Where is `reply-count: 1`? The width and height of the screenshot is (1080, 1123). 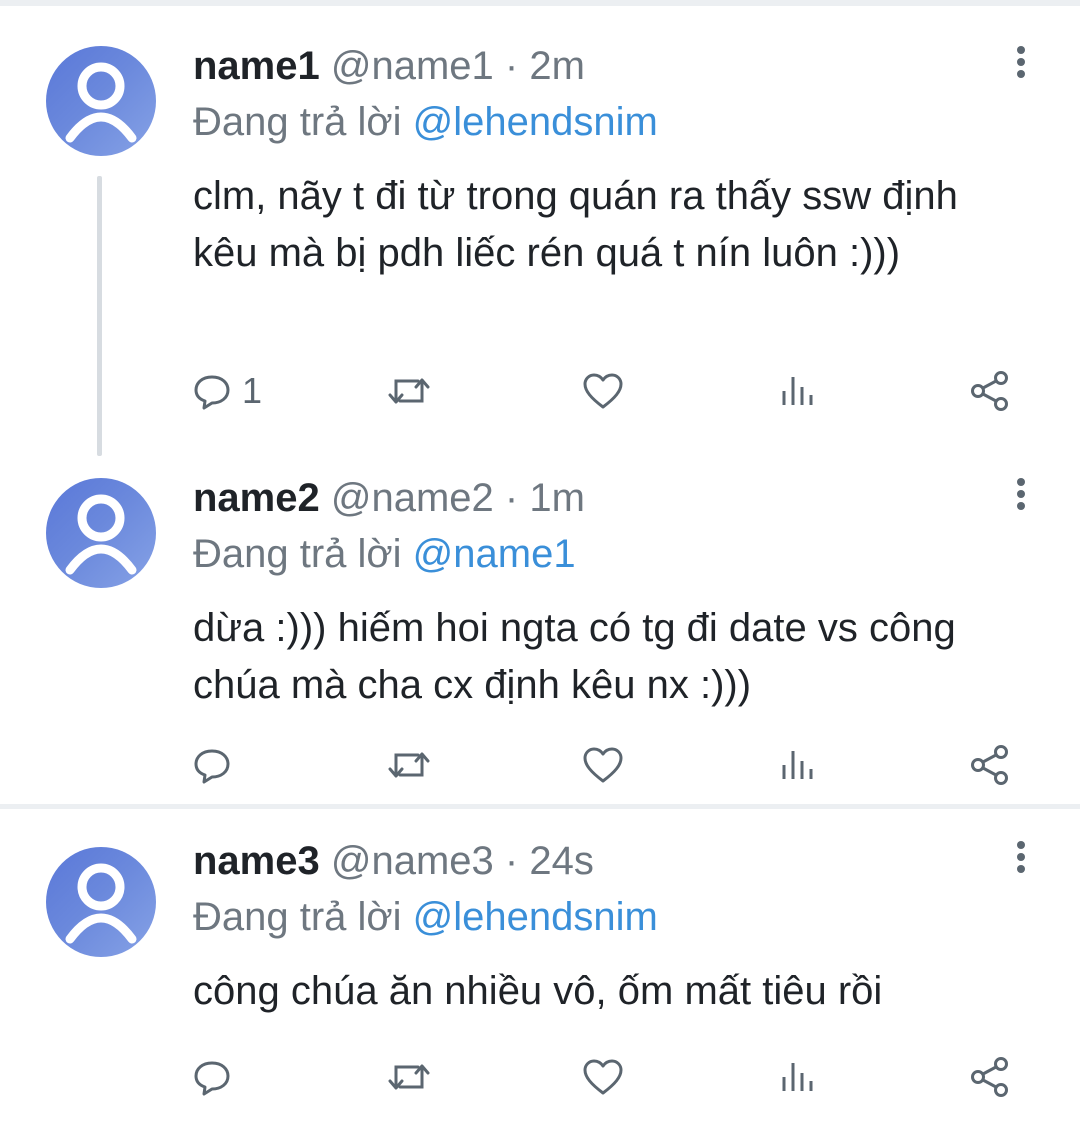
reply-count: 1 is located at coordinates (252, 390).